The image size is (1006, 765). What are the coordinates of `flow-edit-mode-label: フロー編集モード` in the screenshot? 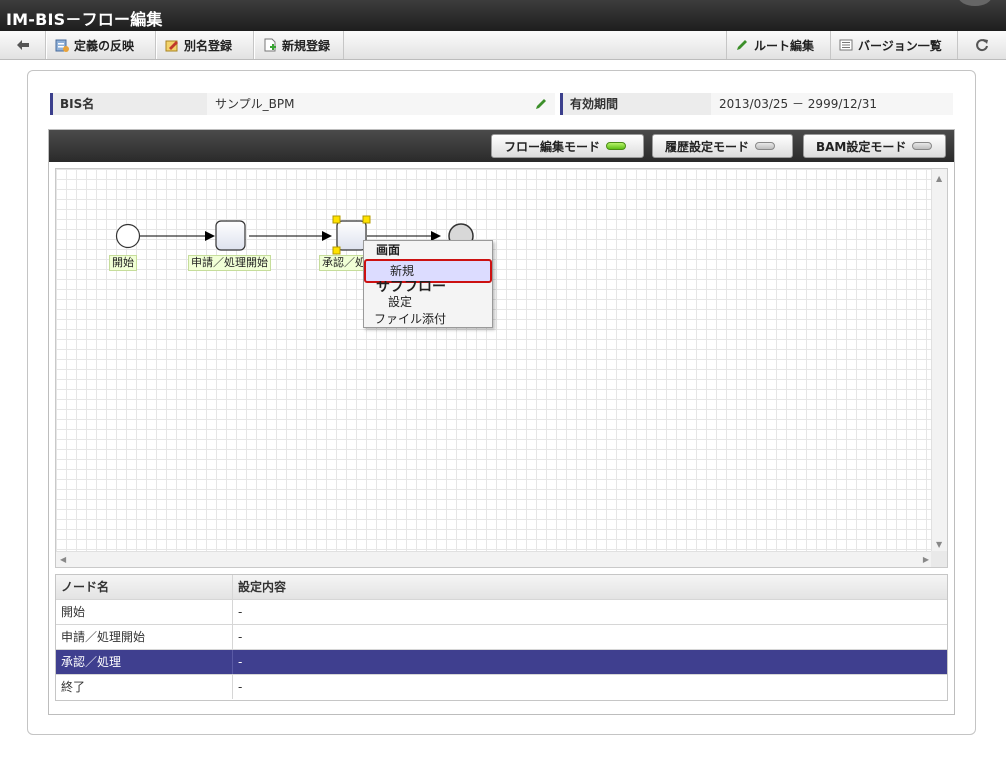 It's located at (552, 146).